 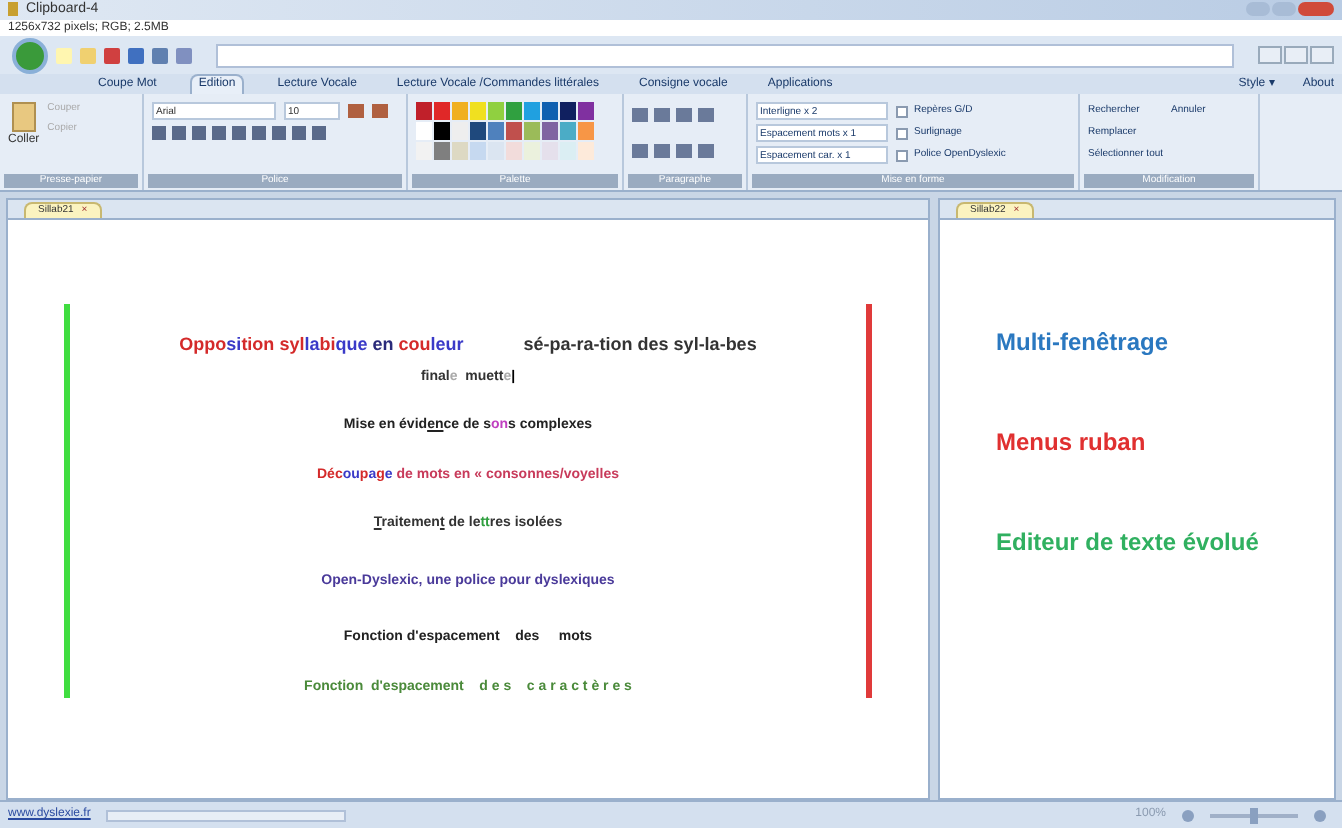 What do you see at coordinates (1296, 55) in the screenshot?
I see `restore-doc-button` at bounding box center [1296, 55].